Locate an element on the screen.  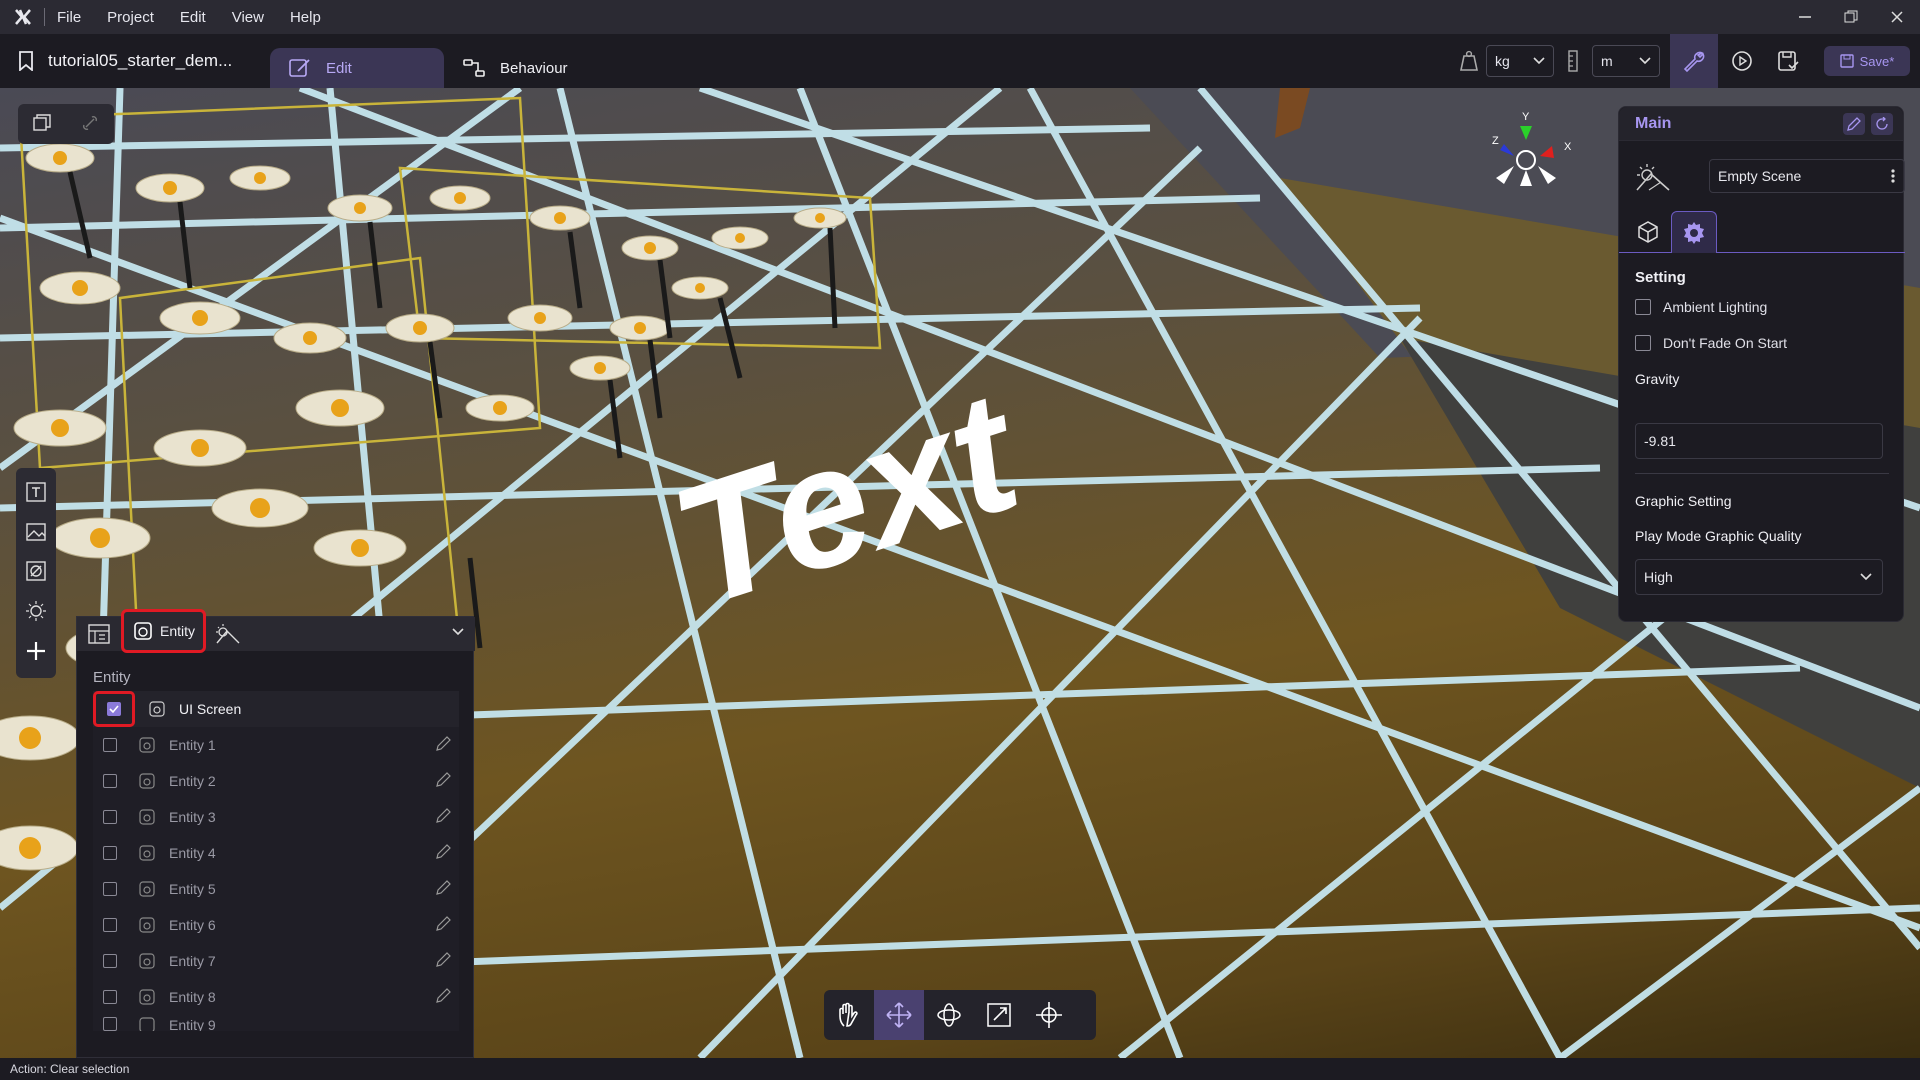
play-button is located at coordinates (1742, 61).